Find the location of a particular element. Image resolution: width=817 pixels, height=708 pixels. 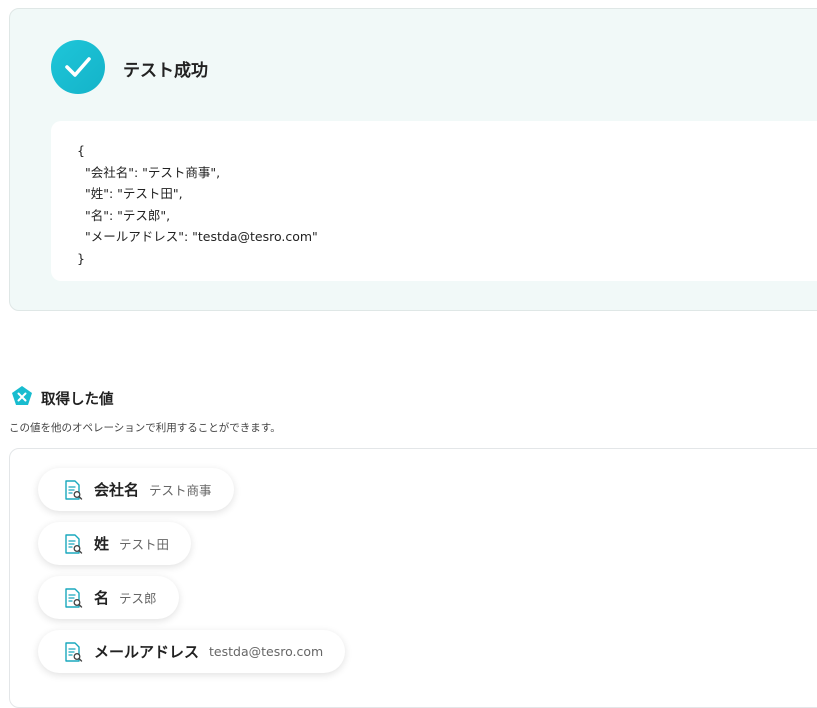

check-icon is located at coordinates (78, 67).